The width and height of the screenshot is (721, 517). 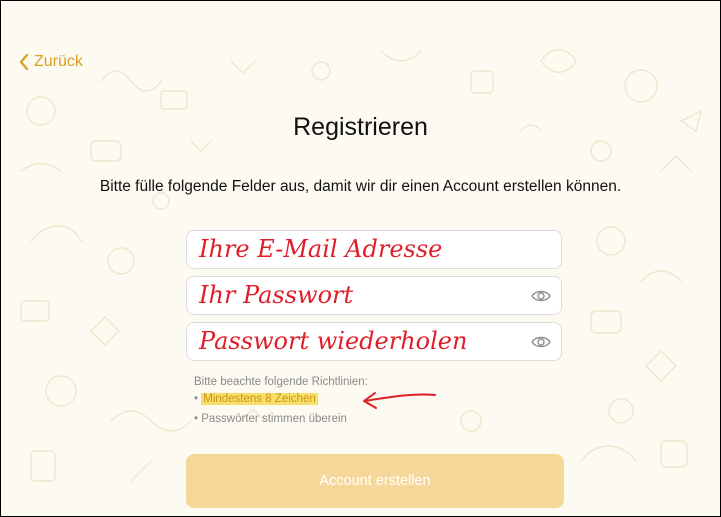 I want to click on create-account-label: Account erstellen, so click(x=375, y=481).